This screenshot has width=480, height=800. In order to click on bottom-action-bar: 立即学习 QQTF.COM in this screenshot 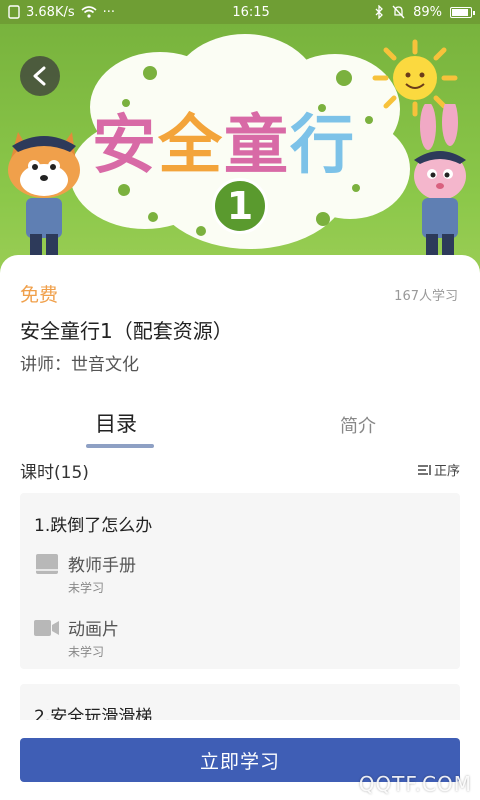, I will do `click(240, 760)`.